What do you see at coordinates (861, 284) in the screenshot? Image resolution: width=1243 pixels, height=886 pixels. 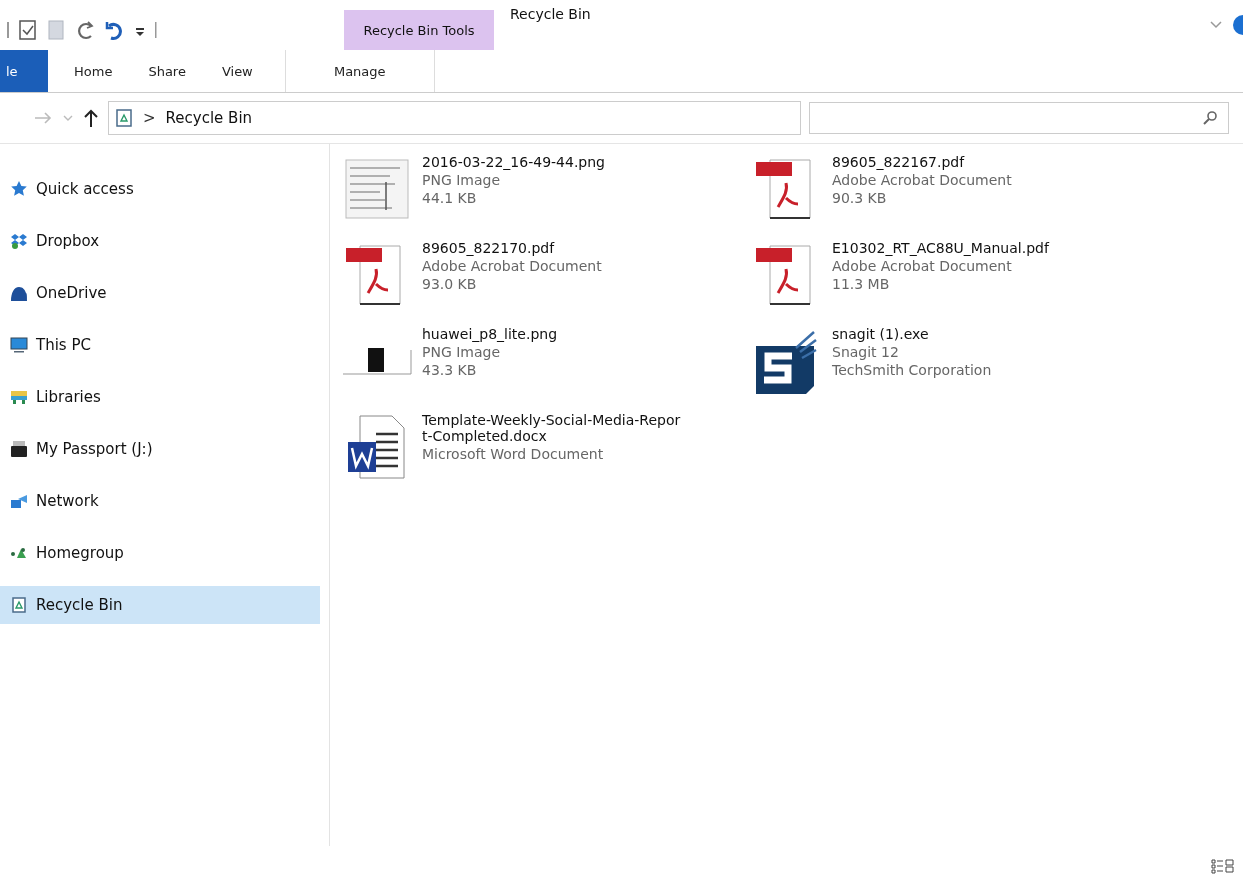 I see `file-detail: 11.3 MB` at bounding box center [861, 284].